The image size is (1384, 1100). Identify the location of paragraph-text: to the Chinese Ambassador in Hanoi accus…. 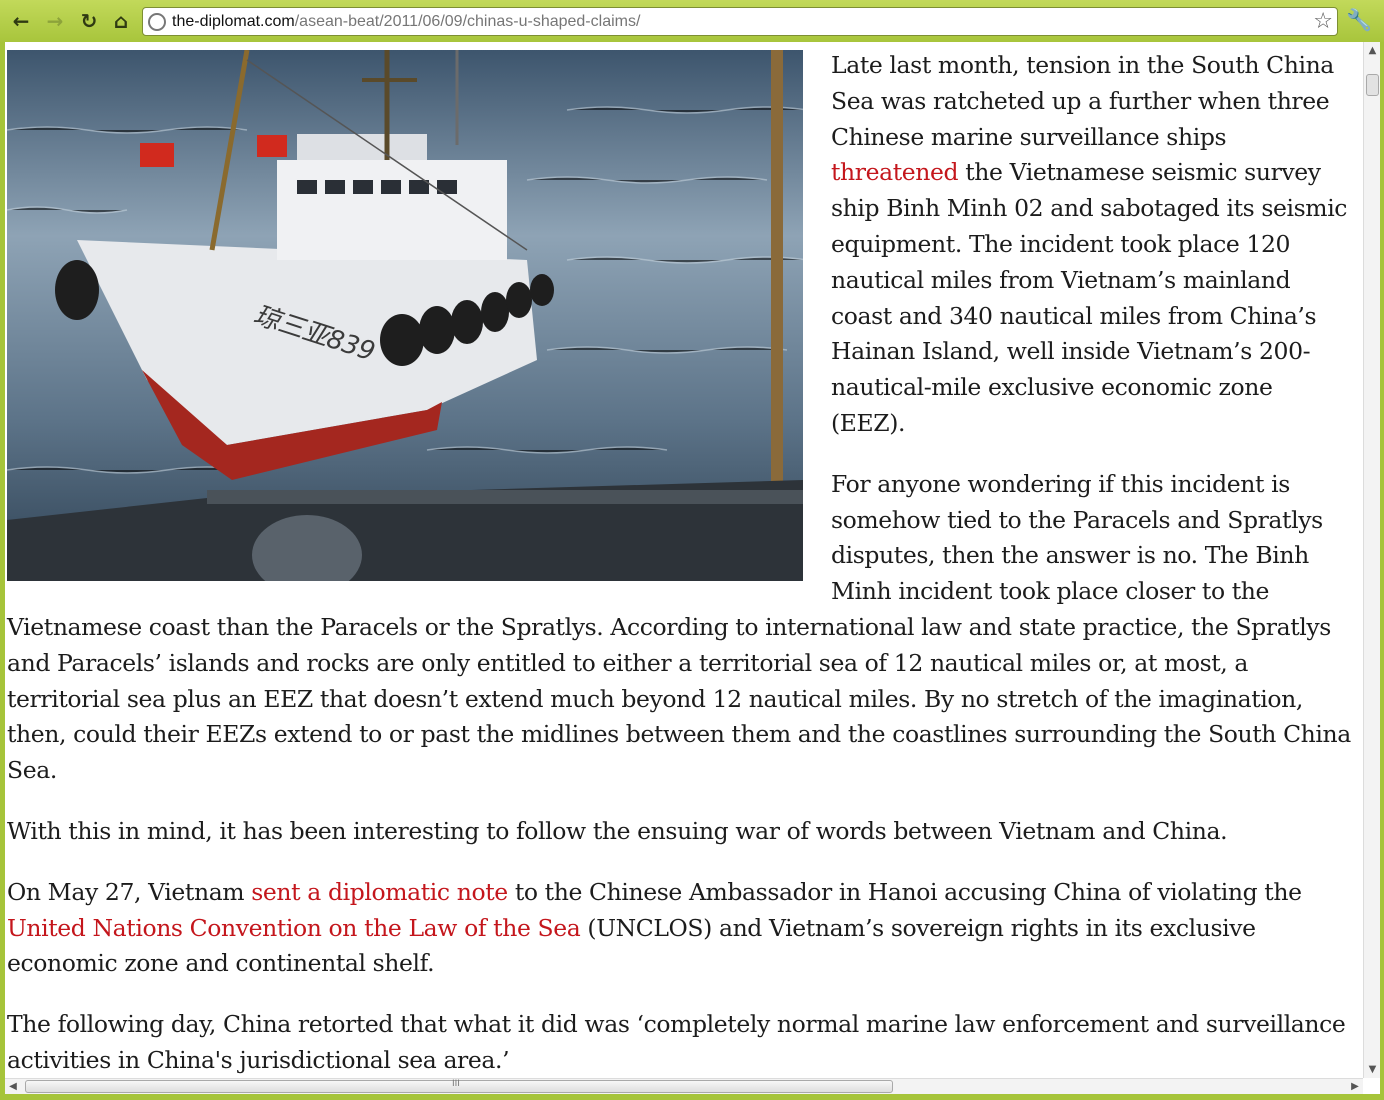
(904, 891).